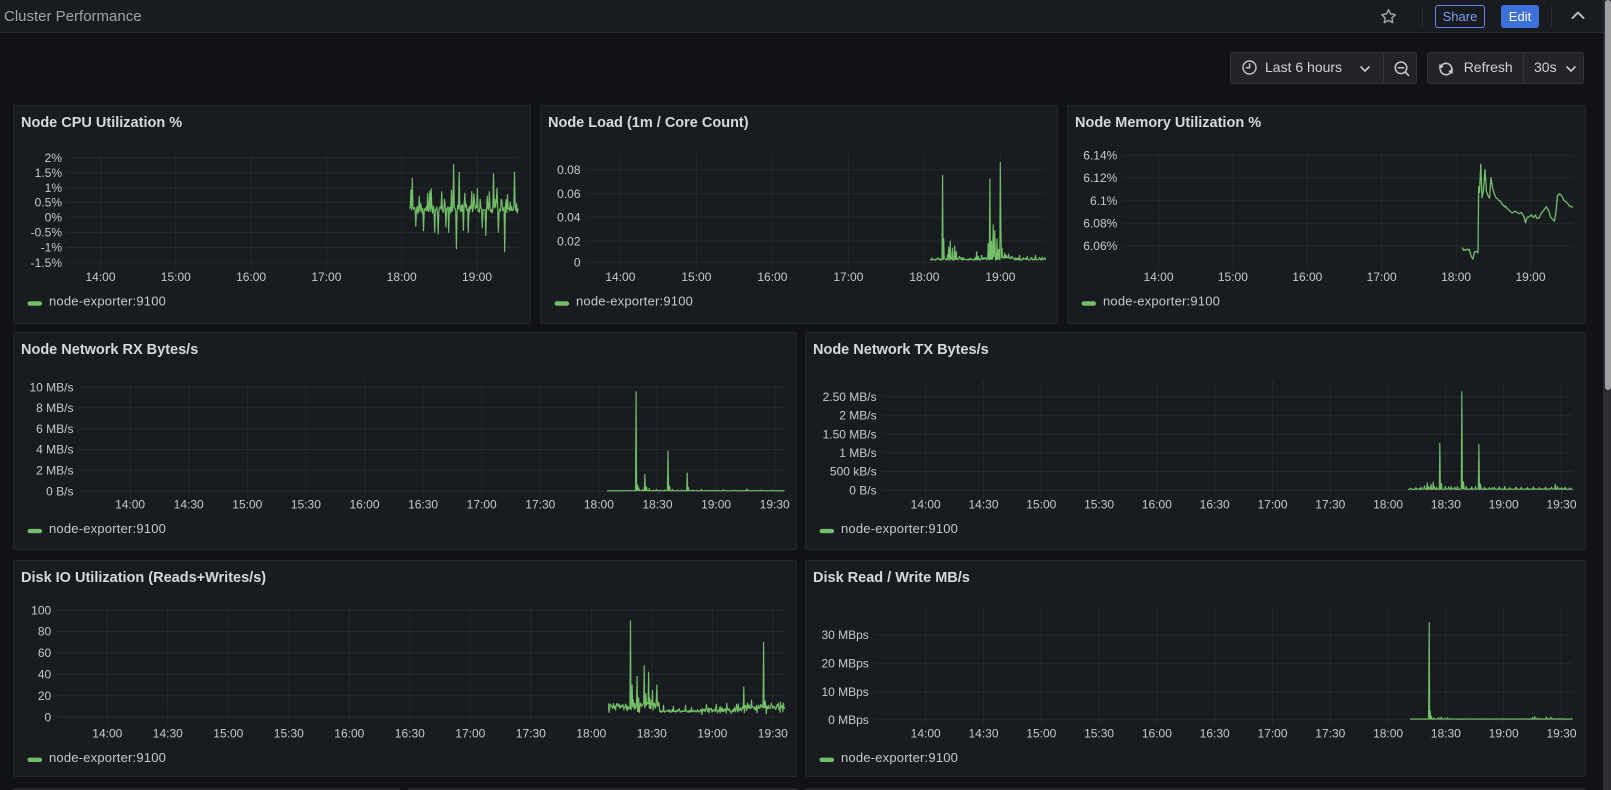 This screenshot has height=790, width=1611. What do you see at coordinates (857, 453) in the screenshot?
I see `svg-text: 1 MB/s` at bounding box center [857, 453].